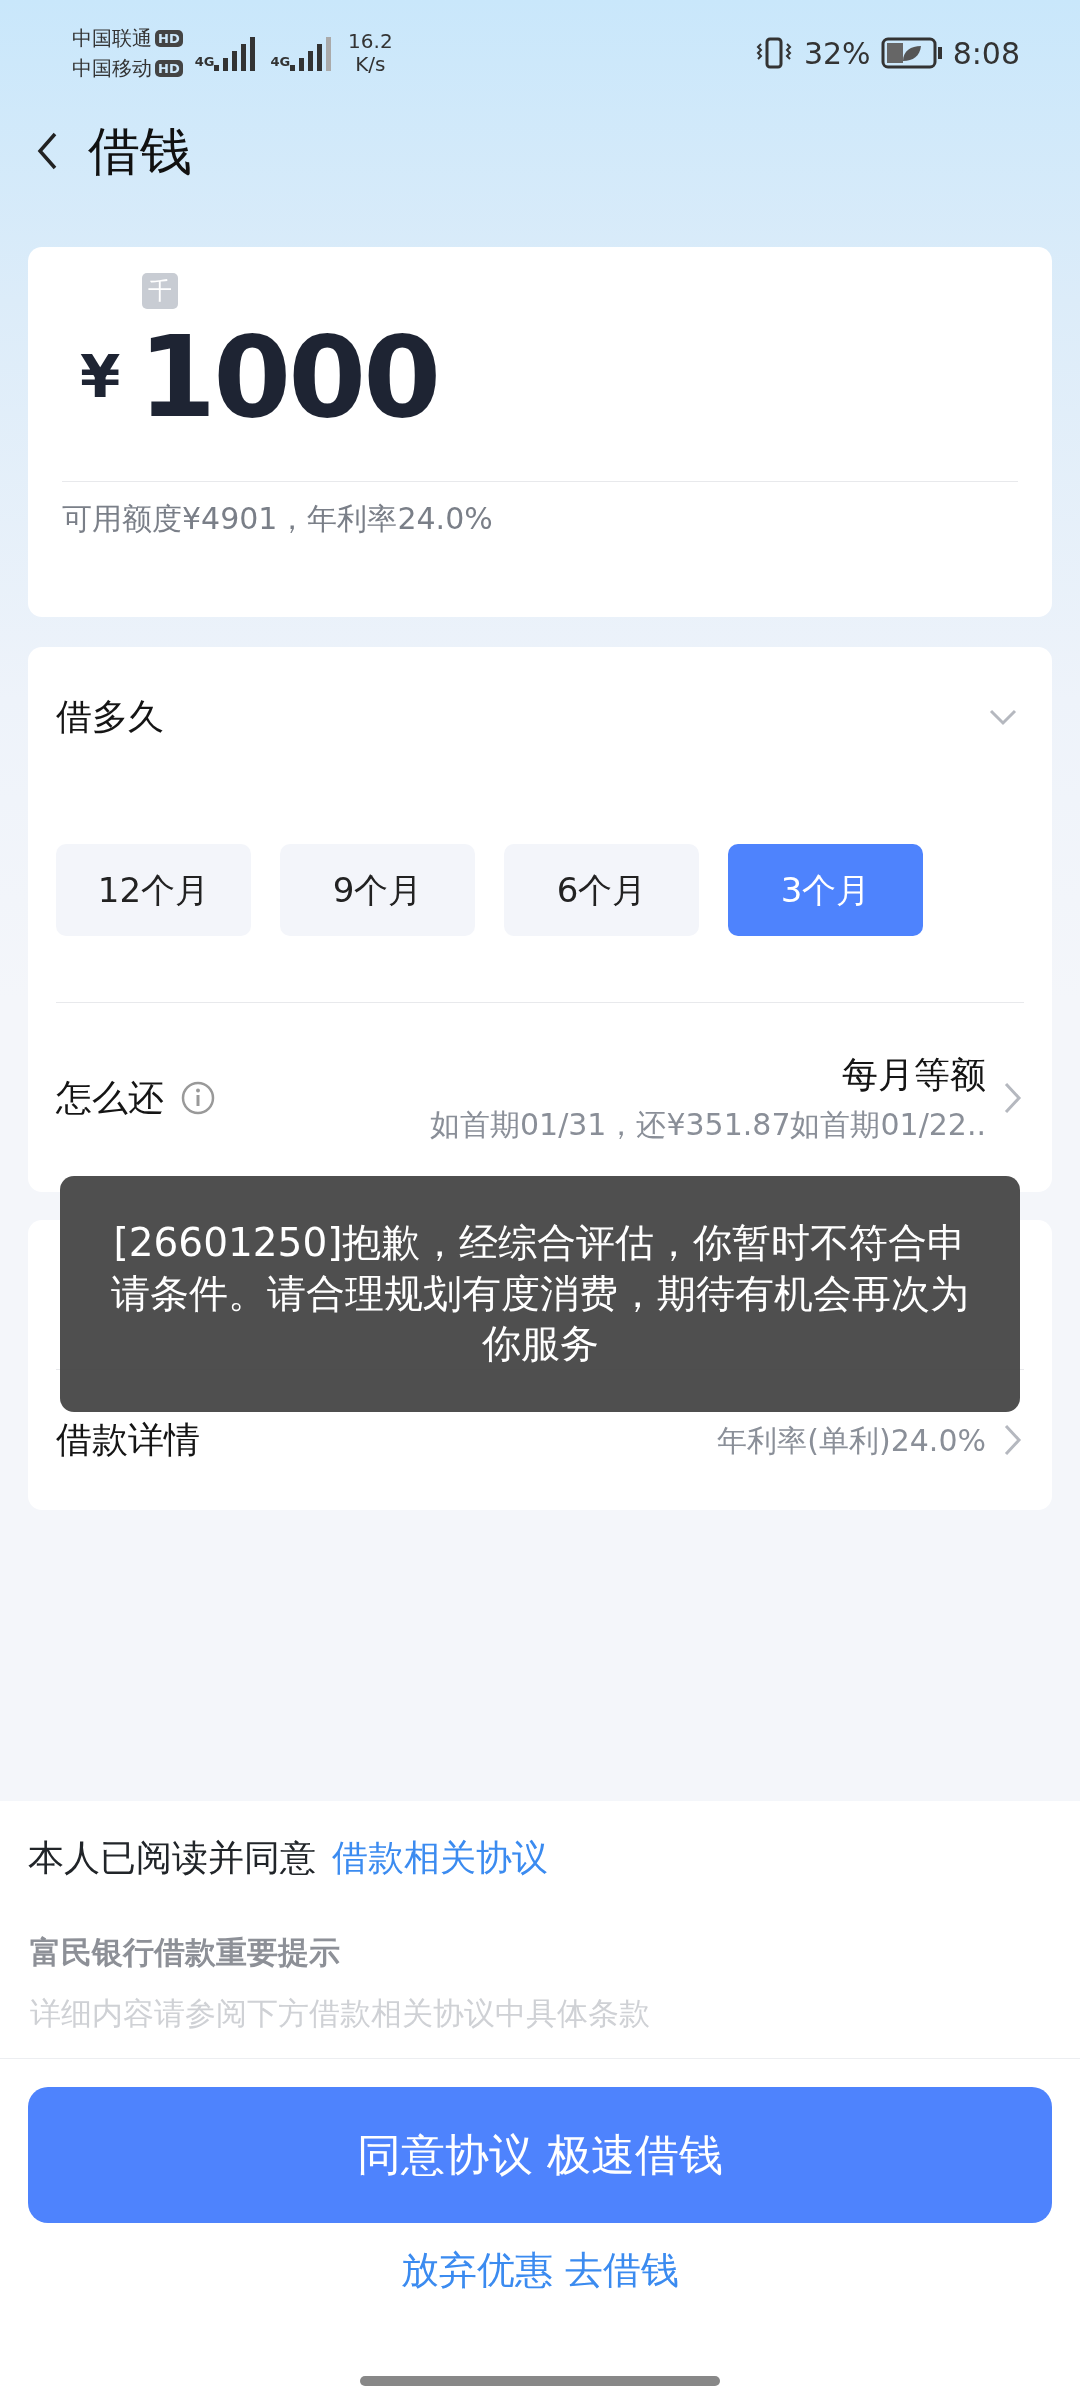 Image resolution: width=1080 pixels, height=2400 pixels. What do you see at coordinates (110, 1097) in the screenshot?
I see `section-label: 怎么还` at bounding box center [110, 1097].